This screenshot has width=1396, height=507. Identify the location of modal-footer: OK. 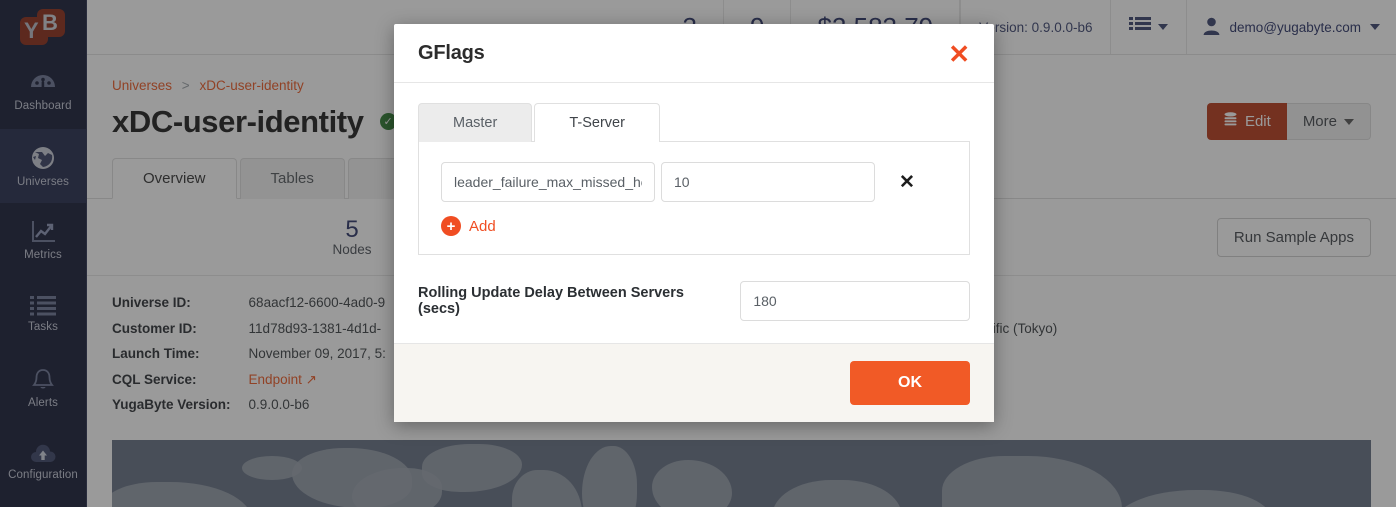
(694, 382).